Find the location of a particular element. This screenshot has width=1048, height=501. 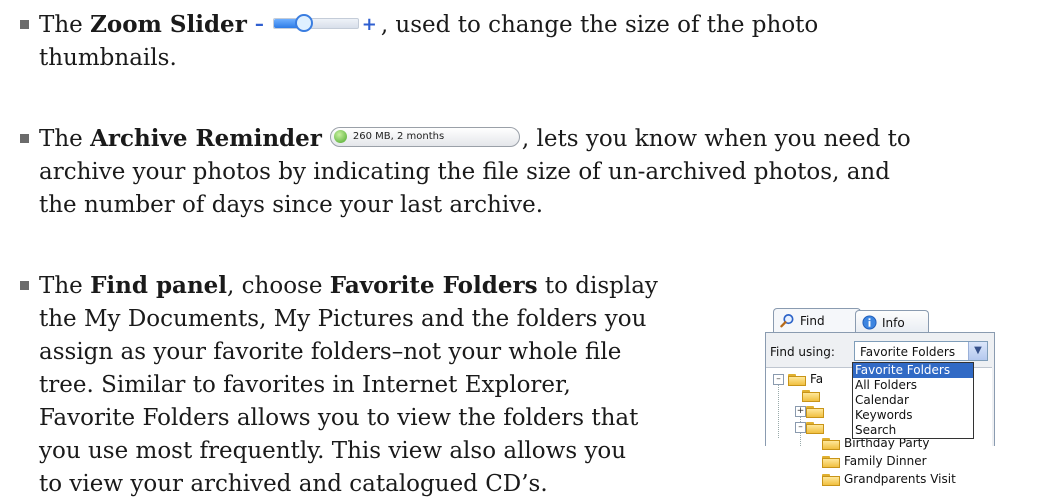

tree-item: Grandparents Visit is located at coordinates (889, 479).